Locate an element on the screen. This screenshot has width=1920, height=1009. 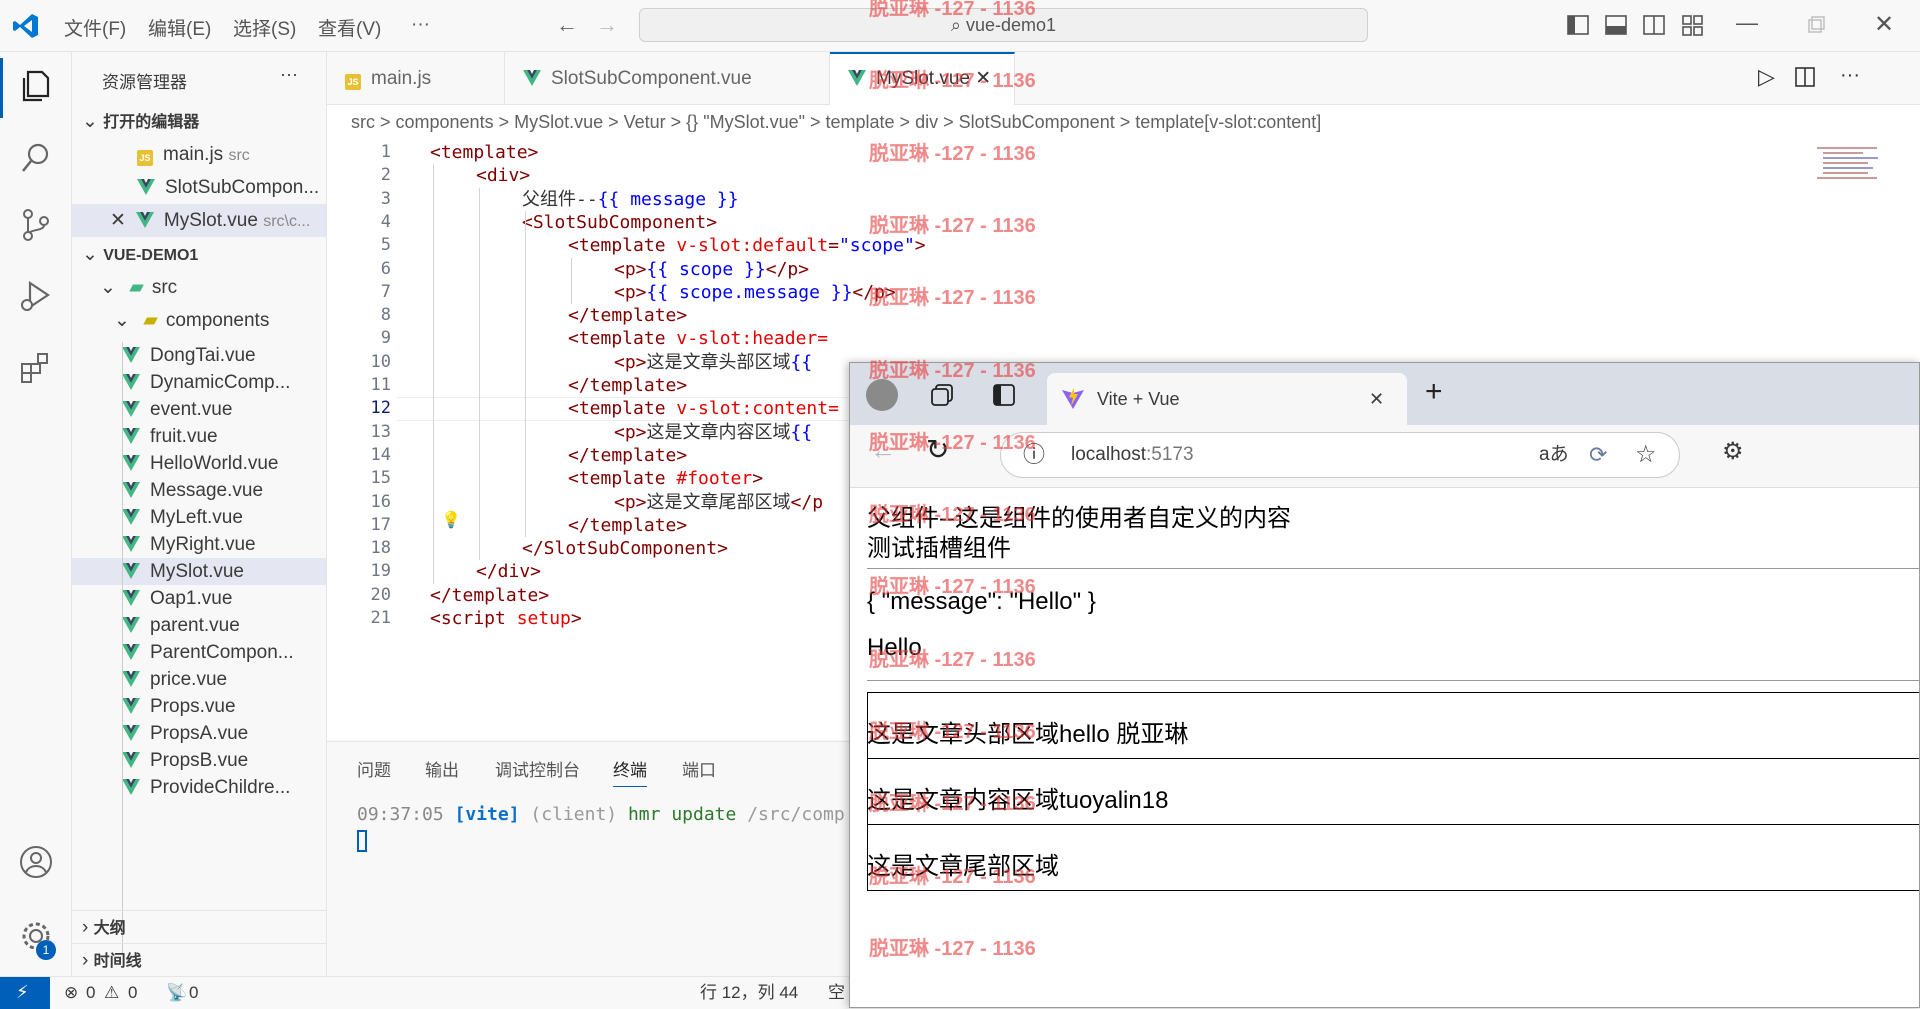
file-item: PropsB.vue is located at coordinates (199, 760).